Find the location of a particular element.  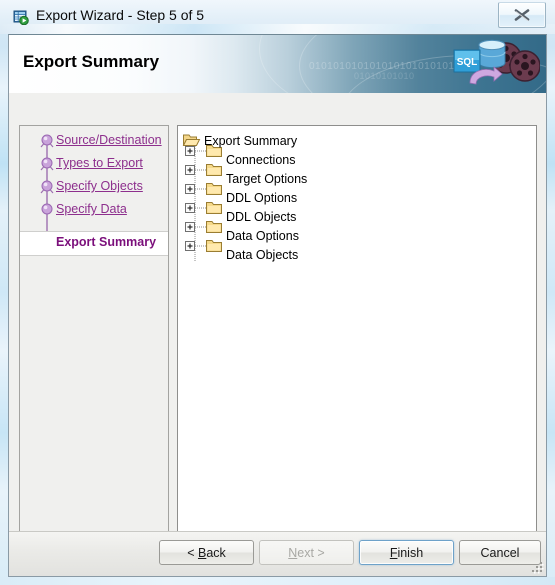

next-button-label: N is located at coordinates (293, 553).